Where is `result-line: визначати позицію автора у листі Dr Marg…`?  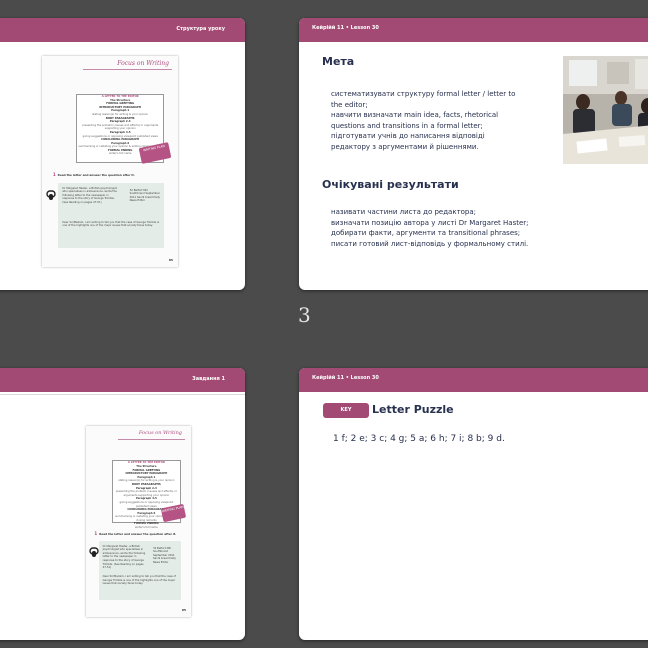 result-line: визначати позицію автора у листі Dr Marg… is located at coordinates (430, 222).